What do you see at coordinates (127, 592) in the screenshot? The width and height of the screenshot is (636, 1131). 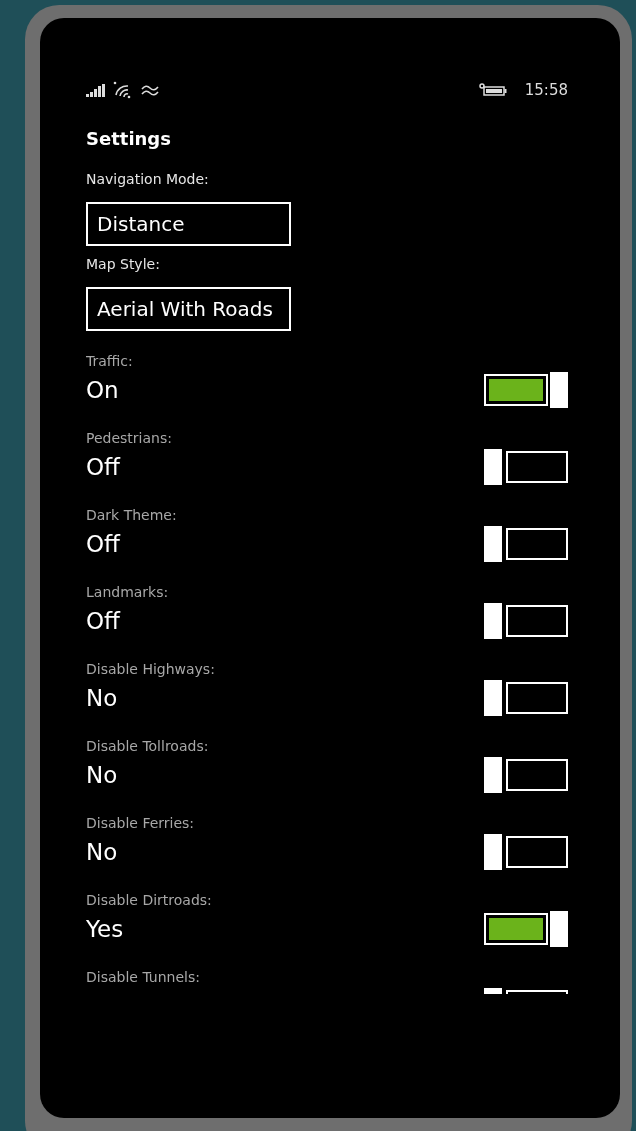 I see `setting-label: Landmarks:` at bounding box center [127, 592].